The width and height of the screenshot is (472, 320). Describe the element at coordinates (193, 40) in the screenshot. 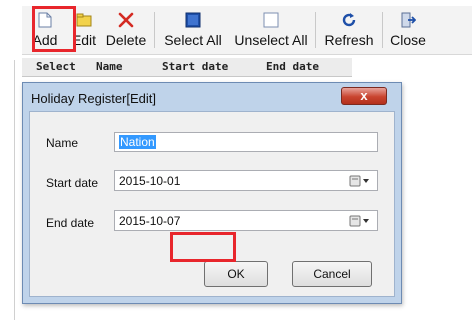

I see `select-all-label: Select All` at that location.